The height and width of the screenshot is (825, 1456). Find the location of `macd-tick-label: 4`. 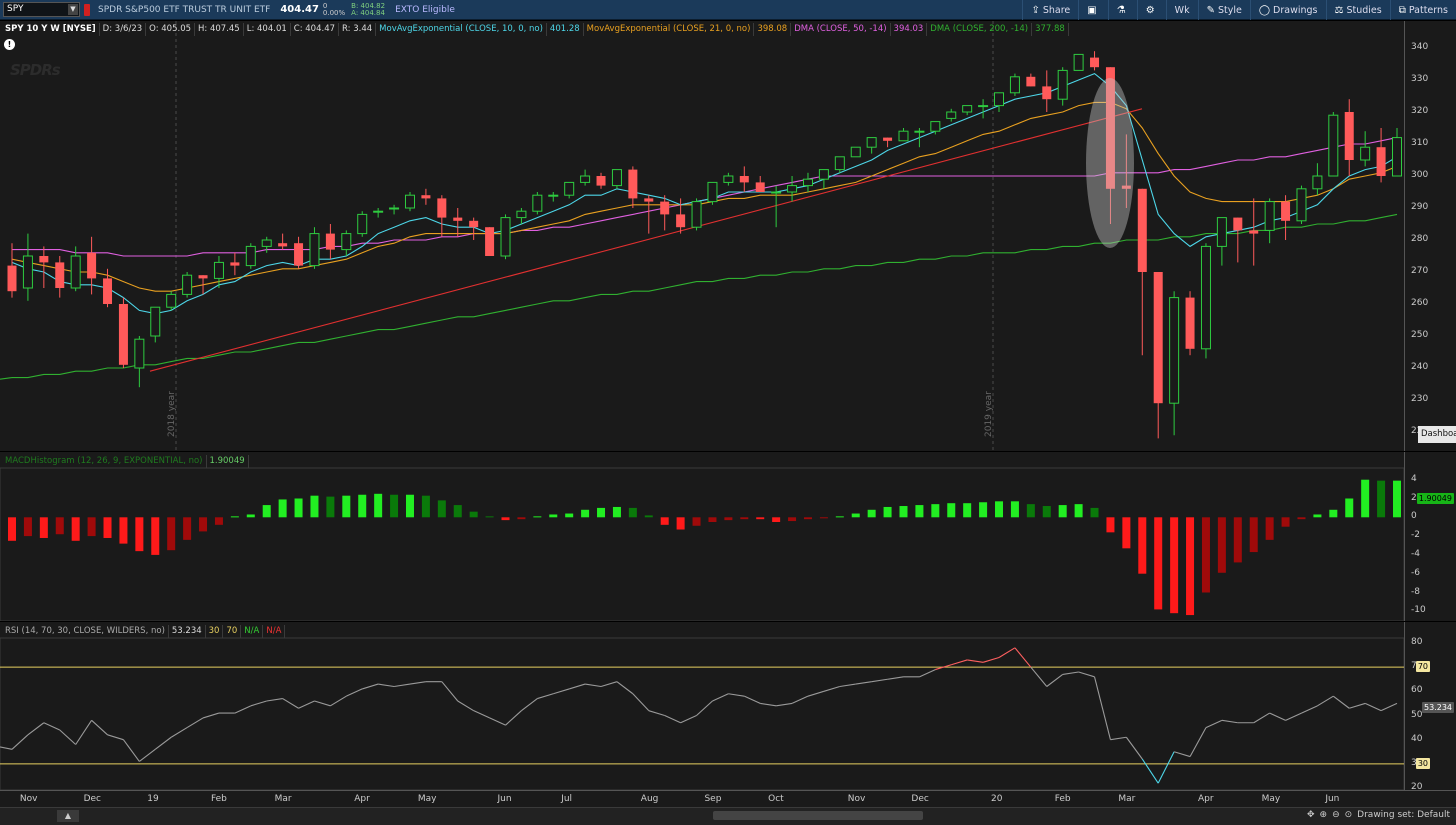

macd-tick-label: 4 is located at coordinates (1414, 478).